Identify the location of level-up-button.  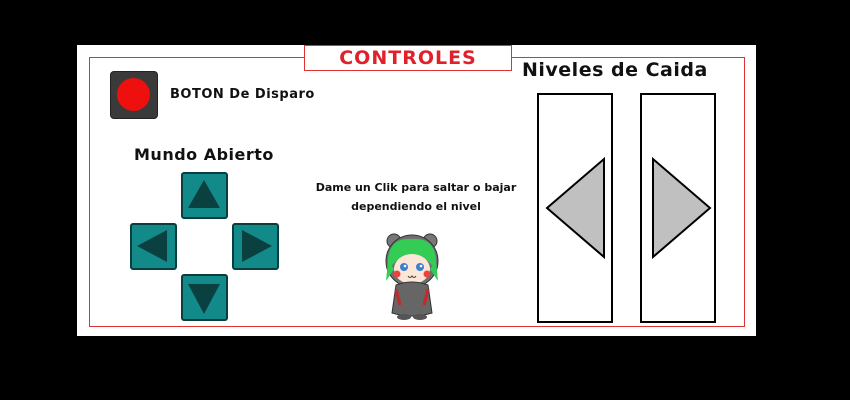
(678, 208).